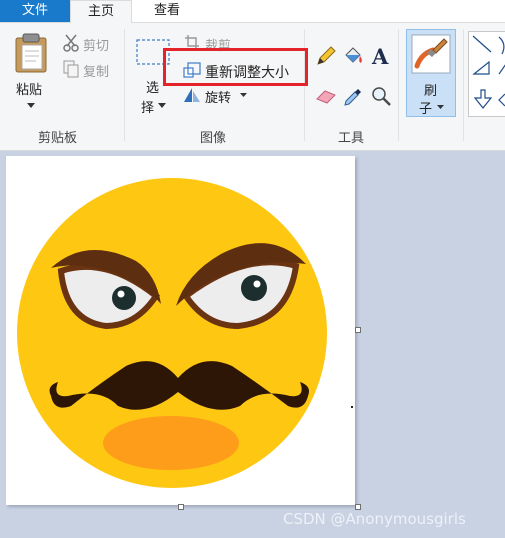 The height and width of the screenshot is (538, 505). I want to click on paste-button: 粘贴, so click(31, 71).